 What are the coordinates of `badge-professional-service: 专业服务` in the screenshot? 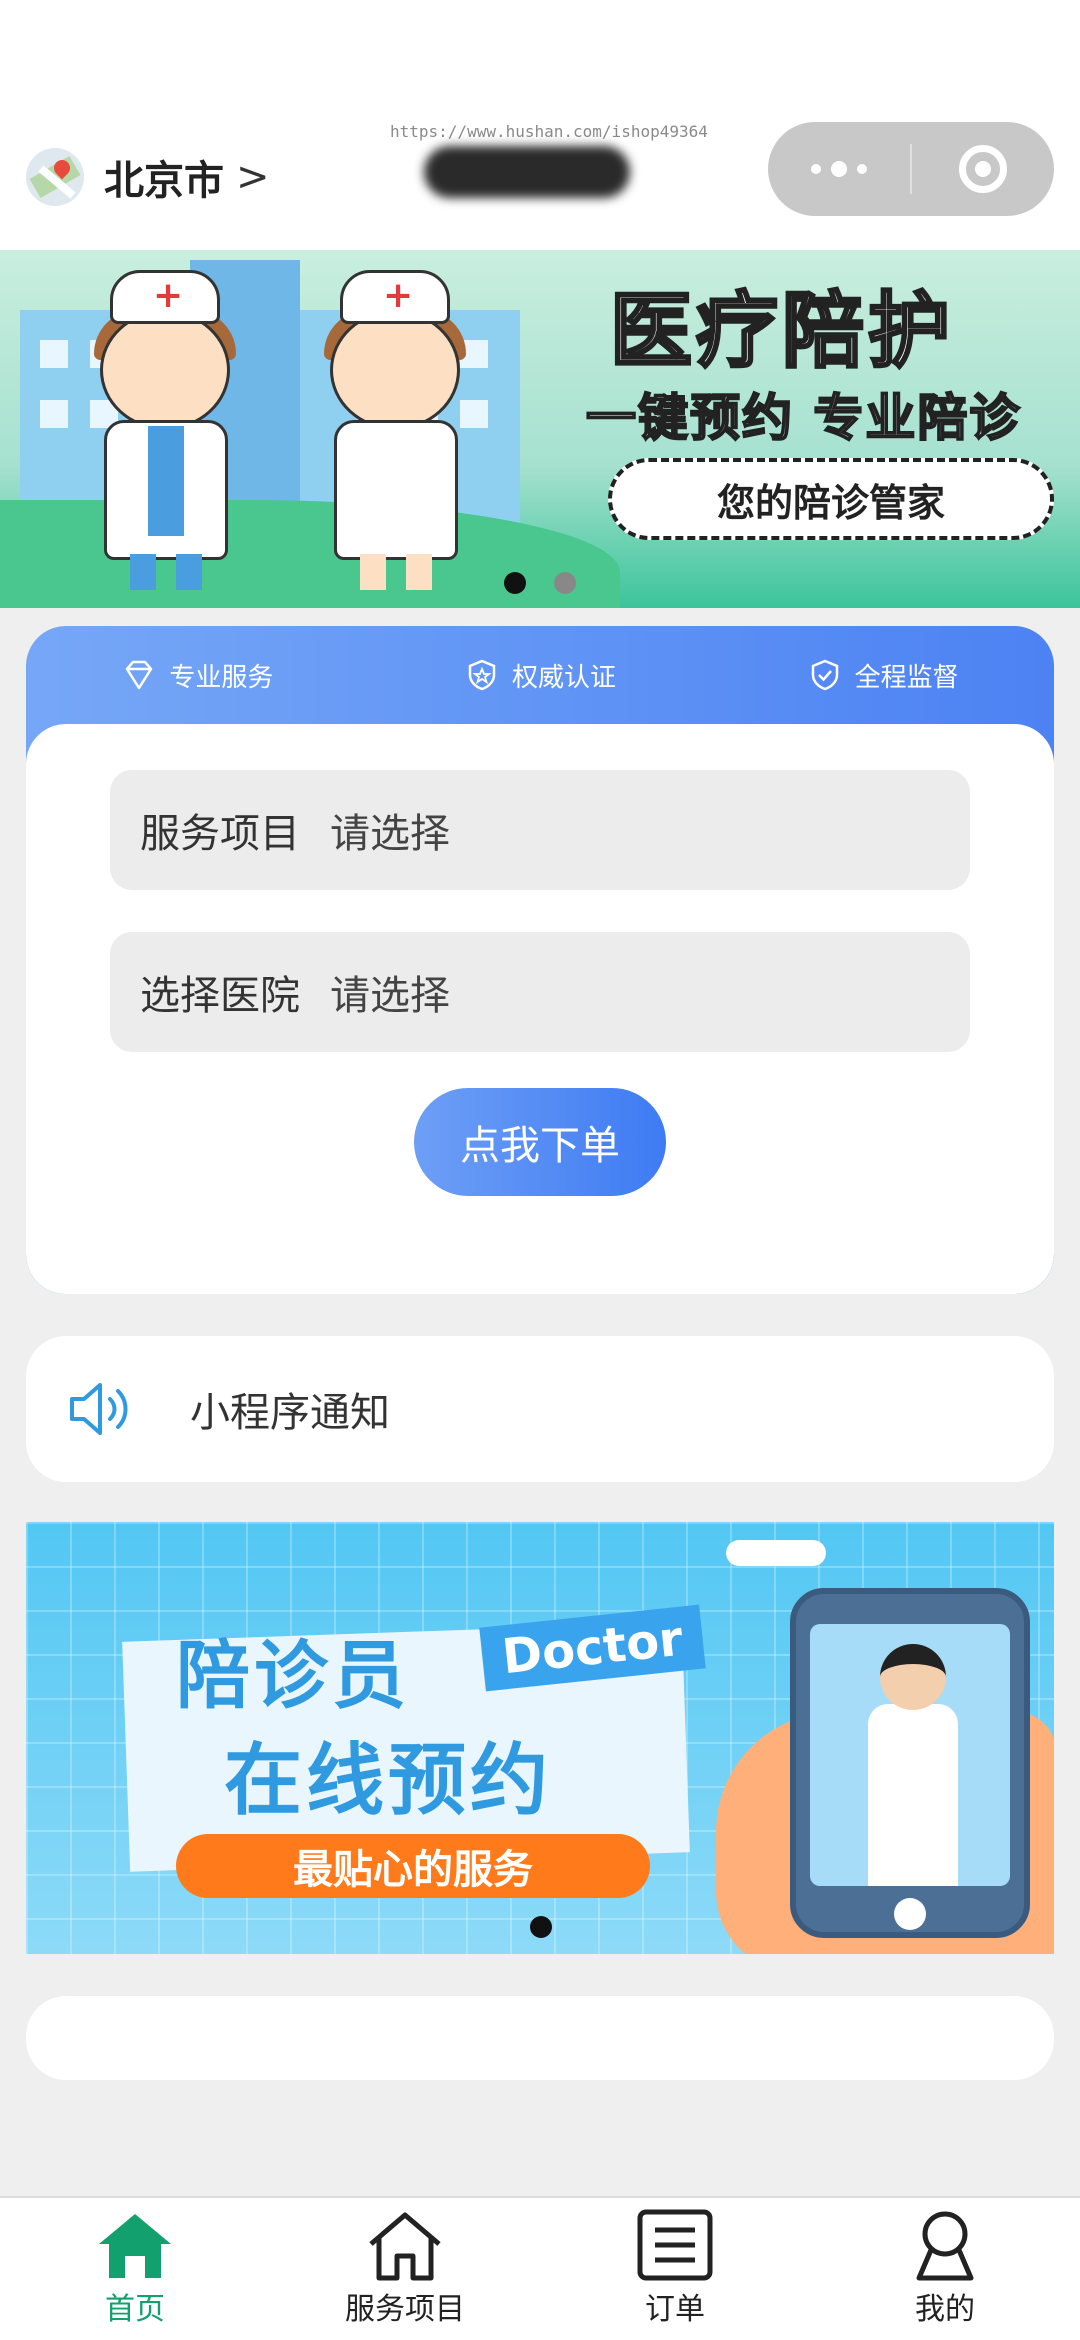 It's located at (197, 675).